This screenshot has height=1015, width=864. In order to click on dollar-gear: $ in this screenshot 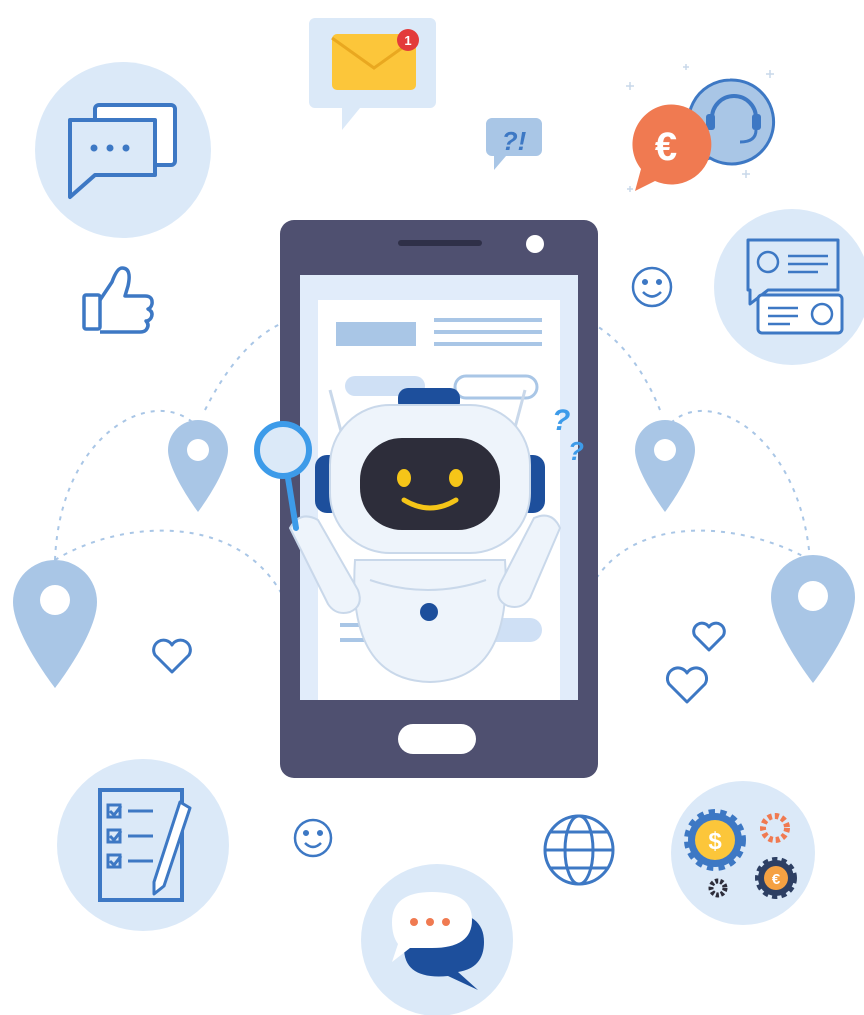, I will do `click(715, 840)`.